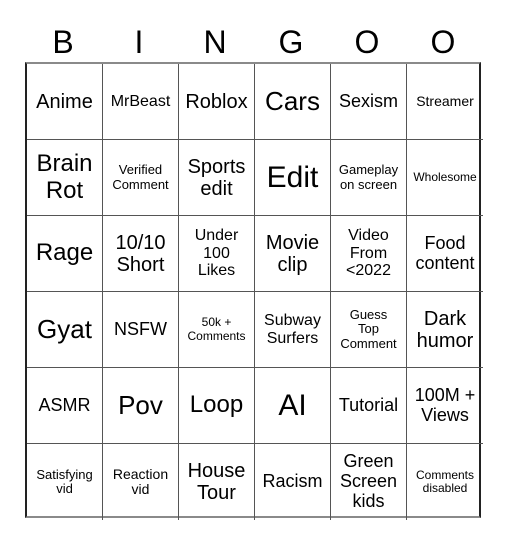 The width and height of the screenshot is (506, 544). I want to click on cell-label: Edit, so click(292, 177).